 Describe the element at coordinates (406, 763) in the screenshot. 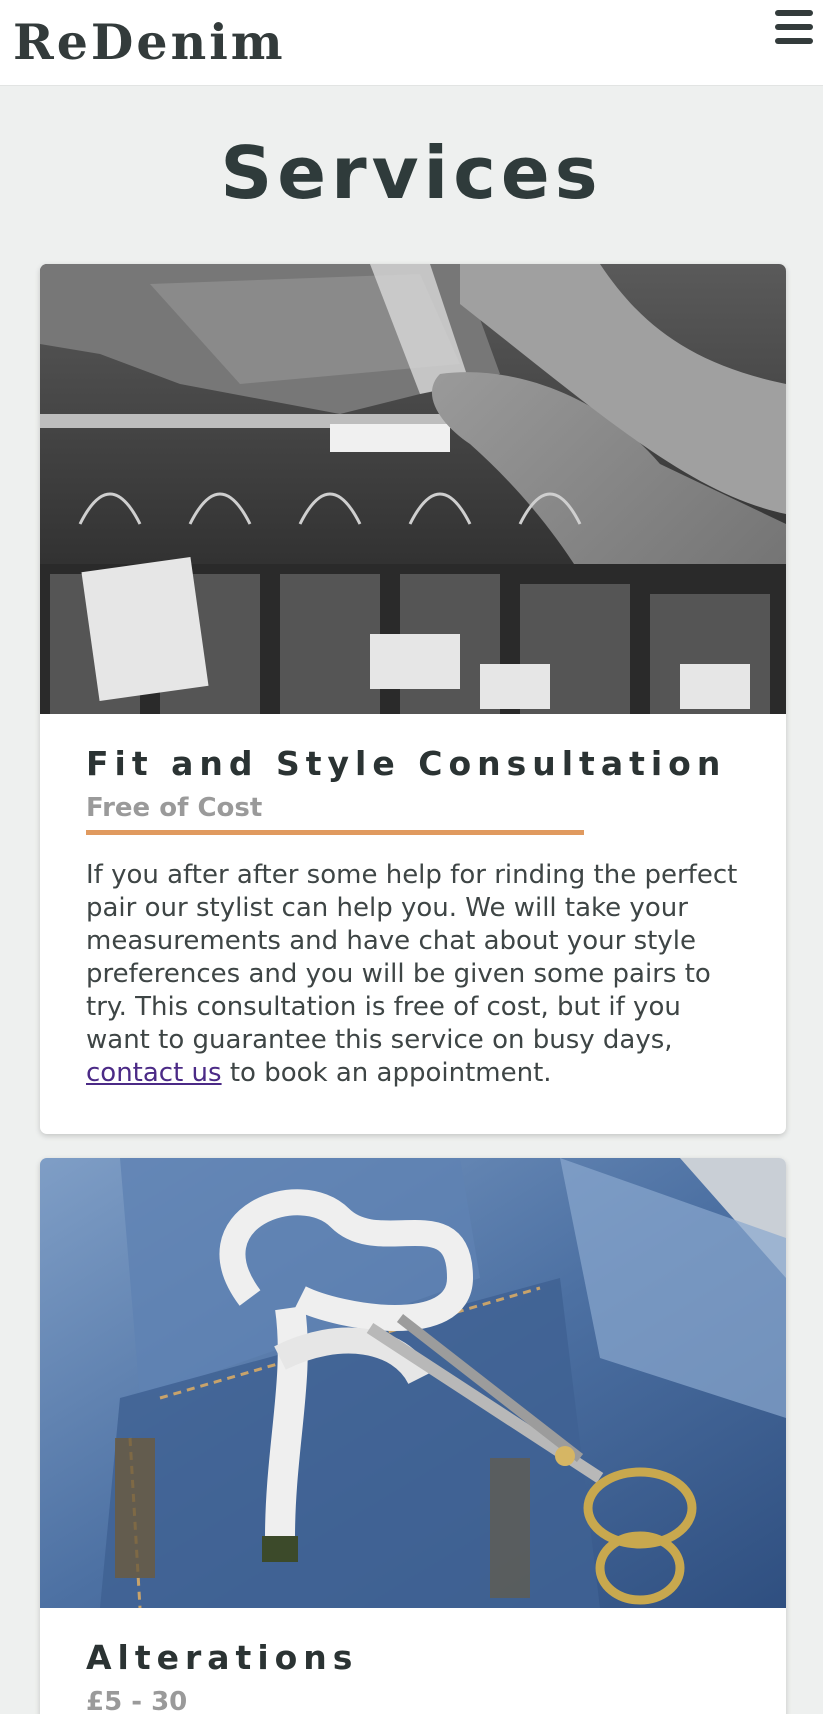

I see `service-title: Fit and Style Consultation` at that location.